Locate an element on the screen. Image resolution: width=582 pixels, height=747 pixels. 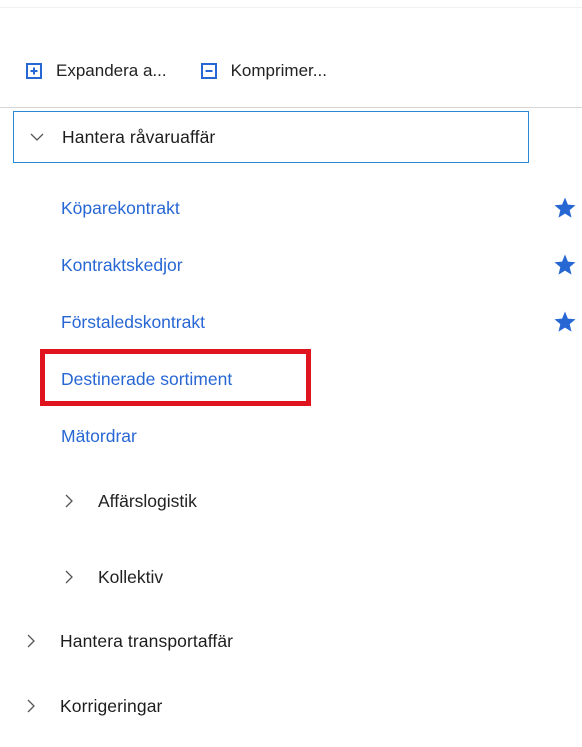
tree-subgroup-label: Affärslogistik is located at coordinates (147, 500).